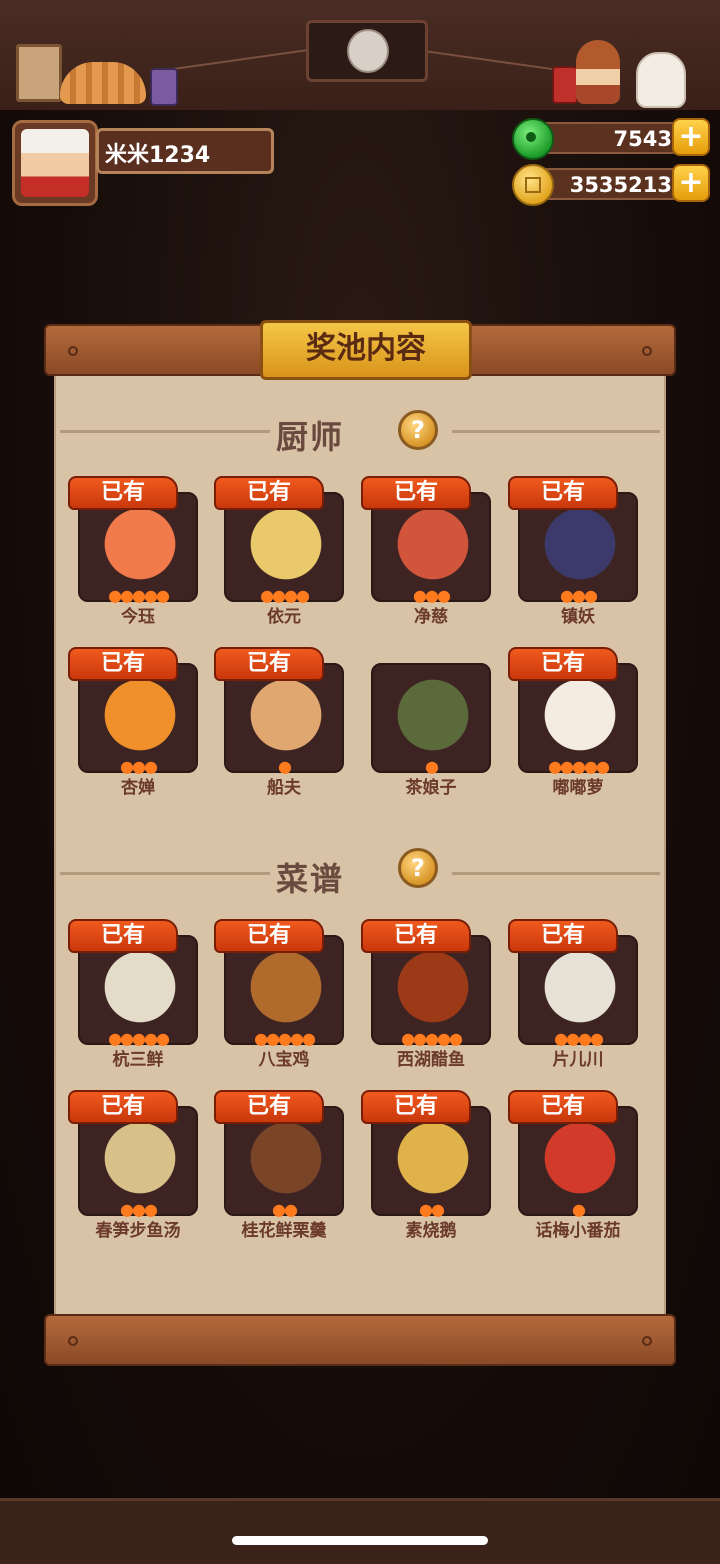 The height and width of the screenshot is (1564, 720). Describe the element at coordinates (578, 1060) in the screenshot. I see `recipe-name: 片儿川` at that location.